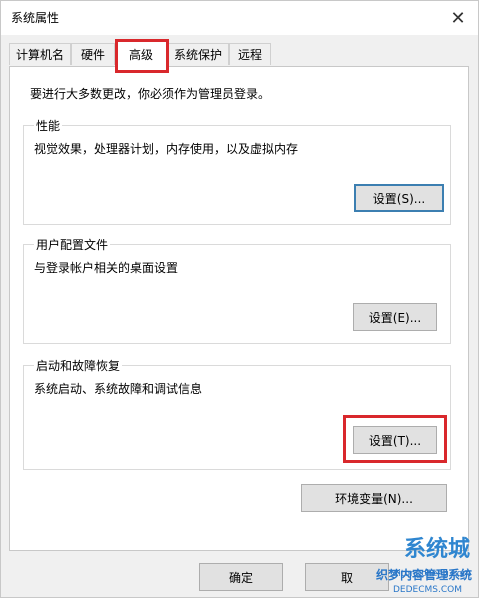 The width and height of the screenshot is (479, 598). What do you see at coordinates (239, 18) in the screenshot?
I see `title-bar: 系统属性 ✕` at bounding box center [239, 18].